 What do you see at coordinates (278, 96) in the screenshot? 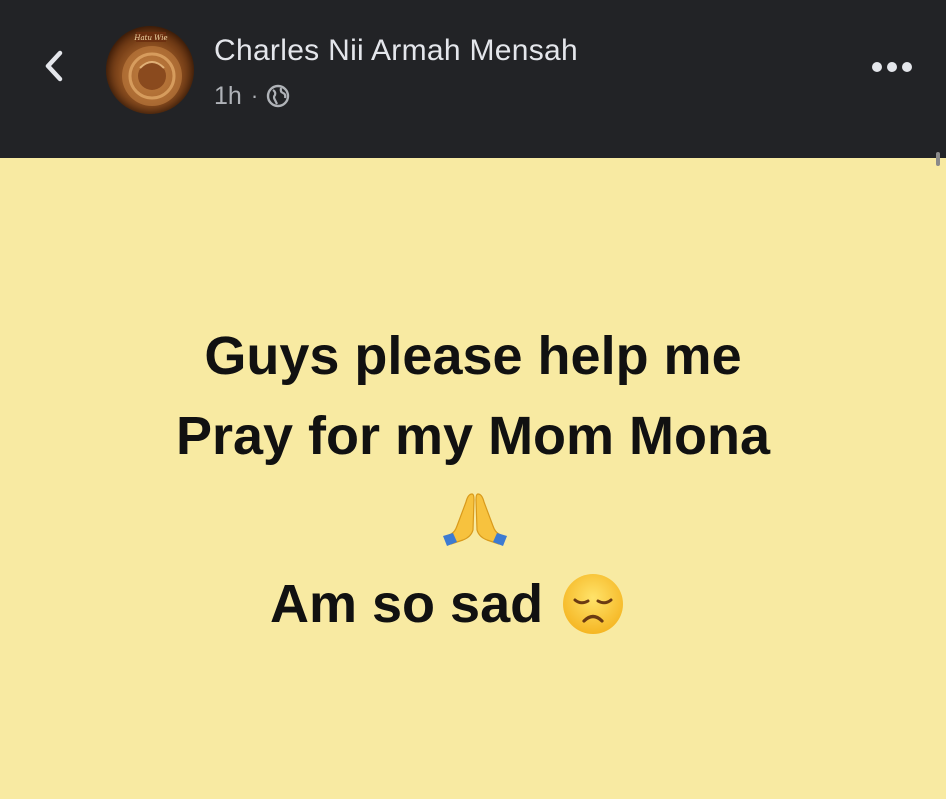
I see `globe-icon` at bounding box center [278, 96].